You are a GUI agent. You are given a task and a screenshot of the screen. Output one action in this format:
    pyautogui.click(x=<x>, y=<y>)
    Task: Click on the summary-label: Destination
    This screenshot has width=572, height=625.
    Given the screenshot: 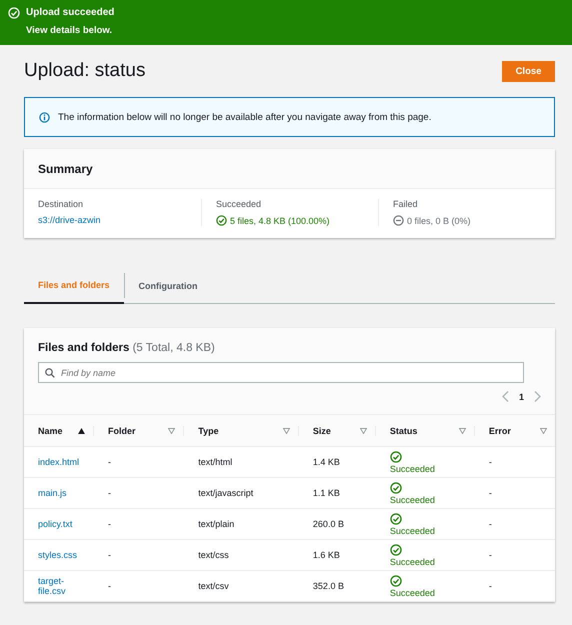 What is the action you would take?
    pyautogui.click(x=61, y=204)
    